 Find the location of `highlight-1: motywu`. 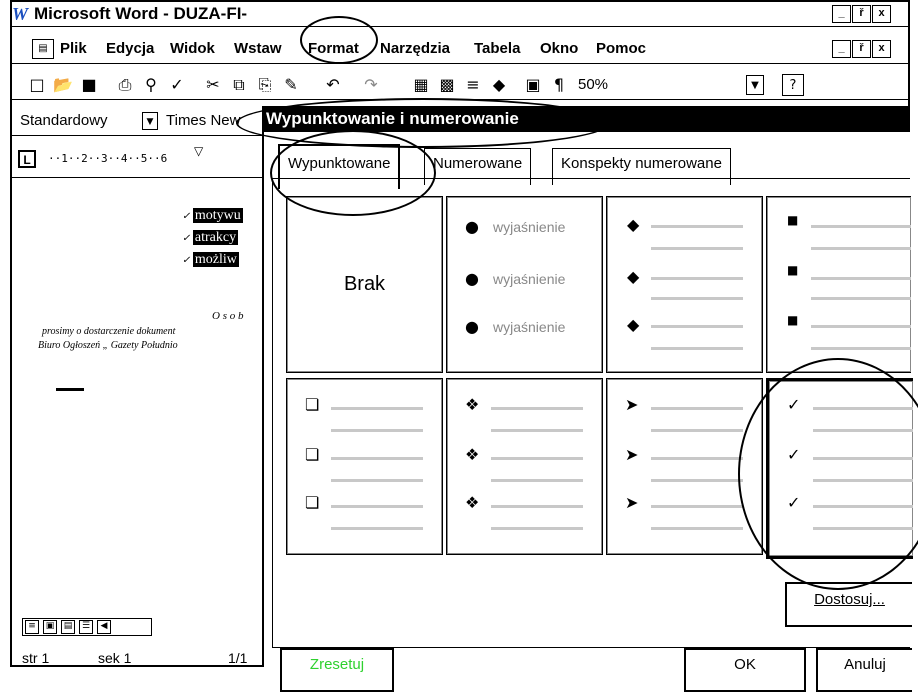

highlight-1: motywu is located at coordinates (217, 215).